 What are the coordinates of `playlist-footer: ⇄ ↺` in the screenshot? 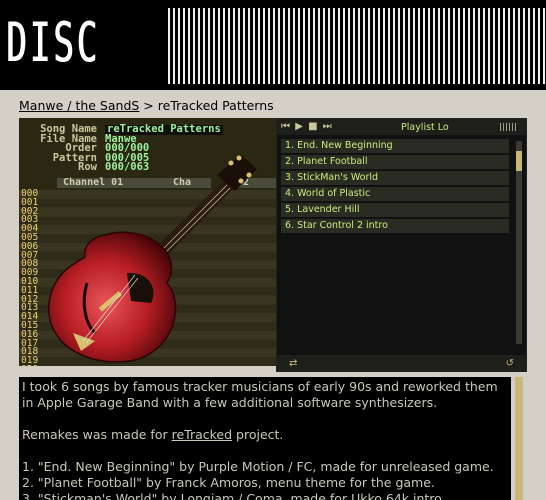 It's located at (401, 363).